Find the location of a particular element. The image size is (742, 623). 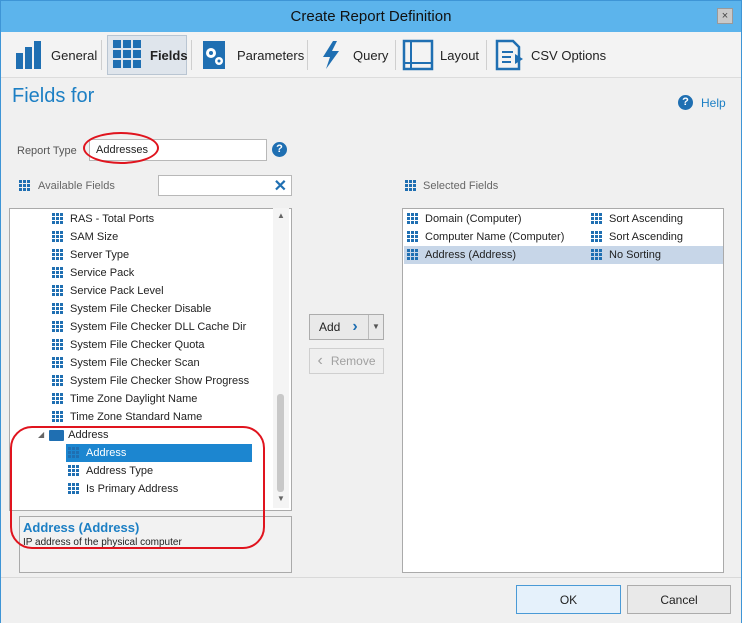

scroll-down-icon: ▼ is located at coordinates (281, 498).